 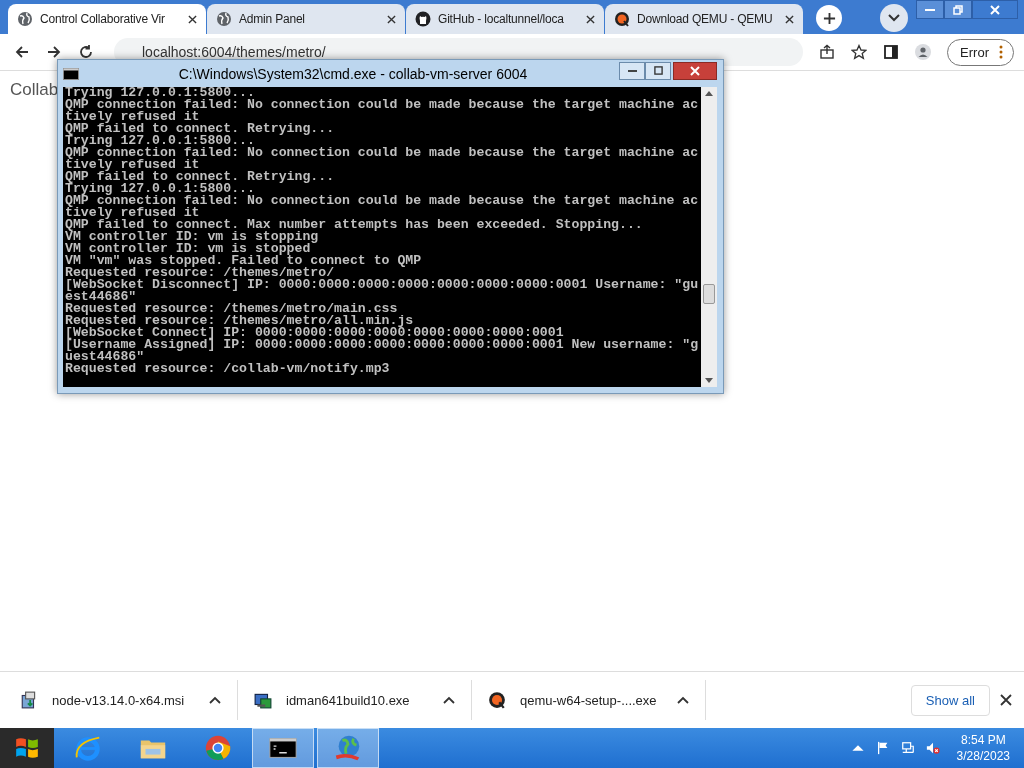 I want to click on browser-tab: Admin Panel, so click(x=306, y=19).